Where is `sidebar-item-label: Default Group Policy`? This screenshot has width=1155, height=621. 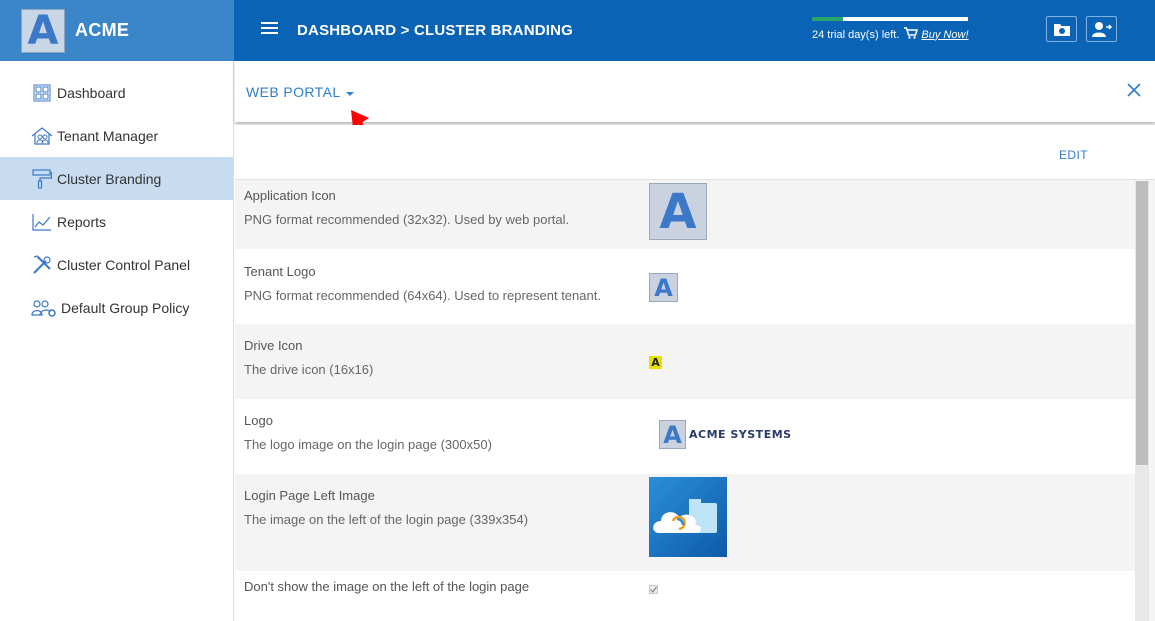
sidebar-item-label: Default Group Policy is located at coordinates (125, 307).